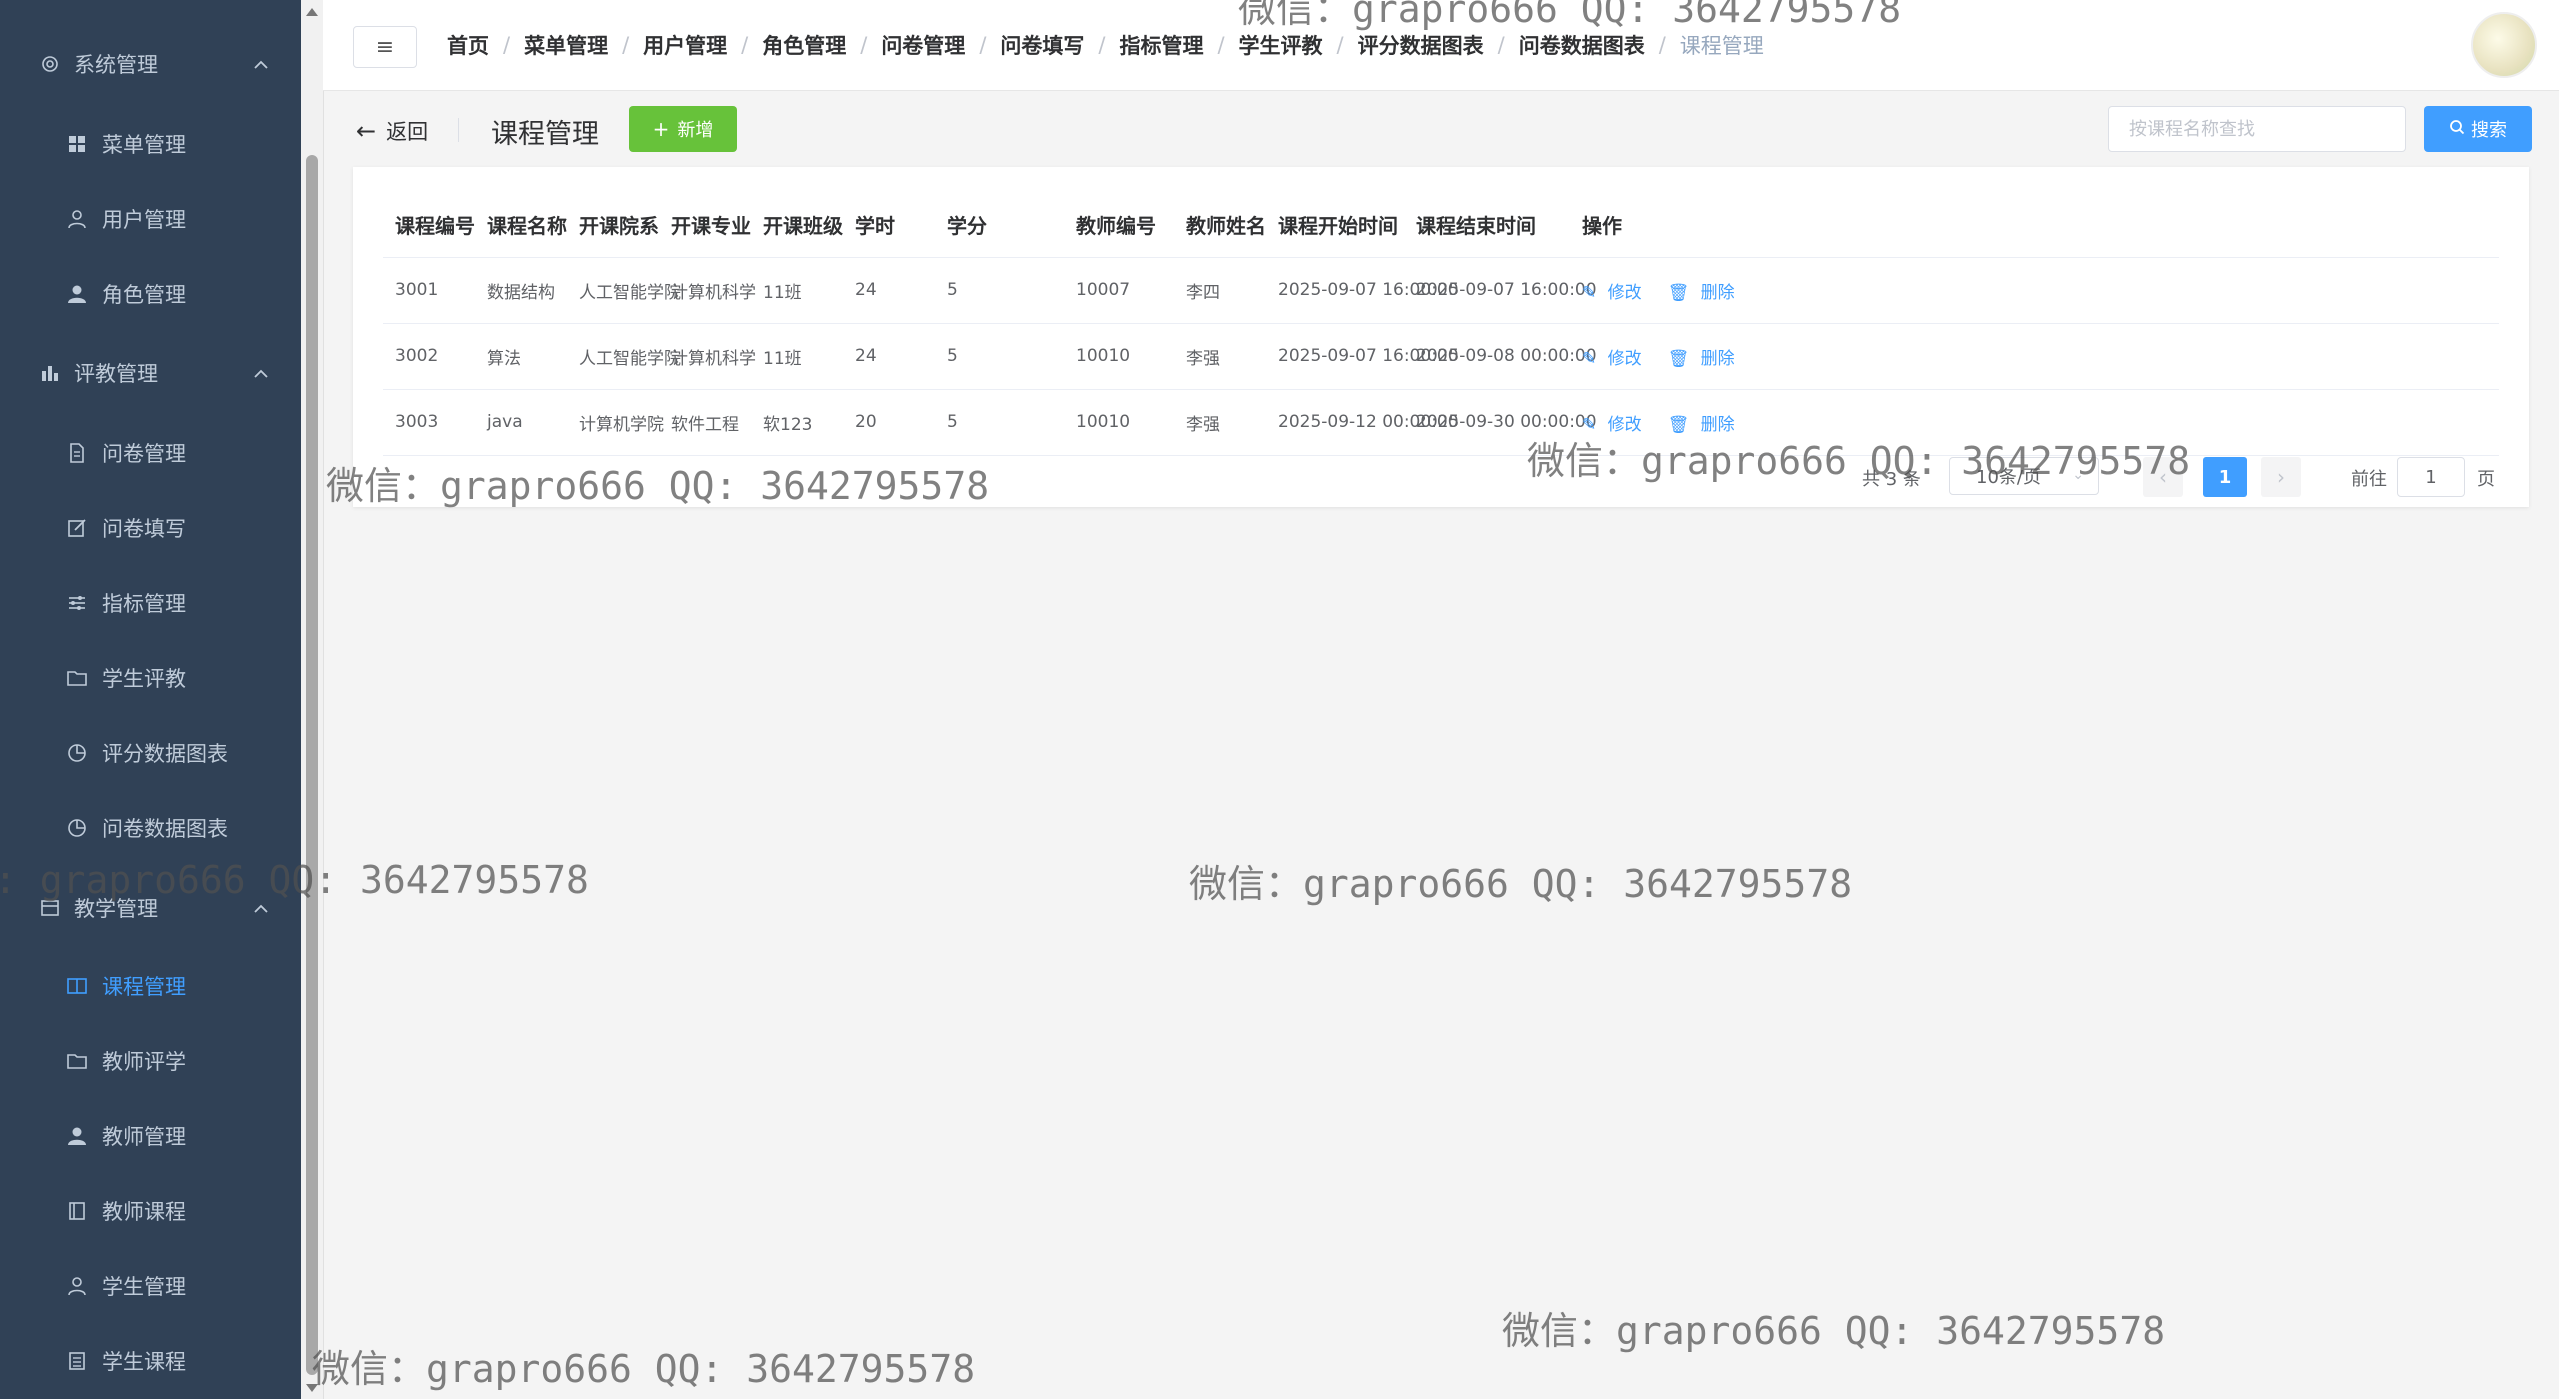 The height and width of the screenshot is (1399, 2559). What do you see at coordinates (150, 1285) in the screenshot?
I see `sidebar-item-13: 学生管理` at bounding box center [150, 1285].